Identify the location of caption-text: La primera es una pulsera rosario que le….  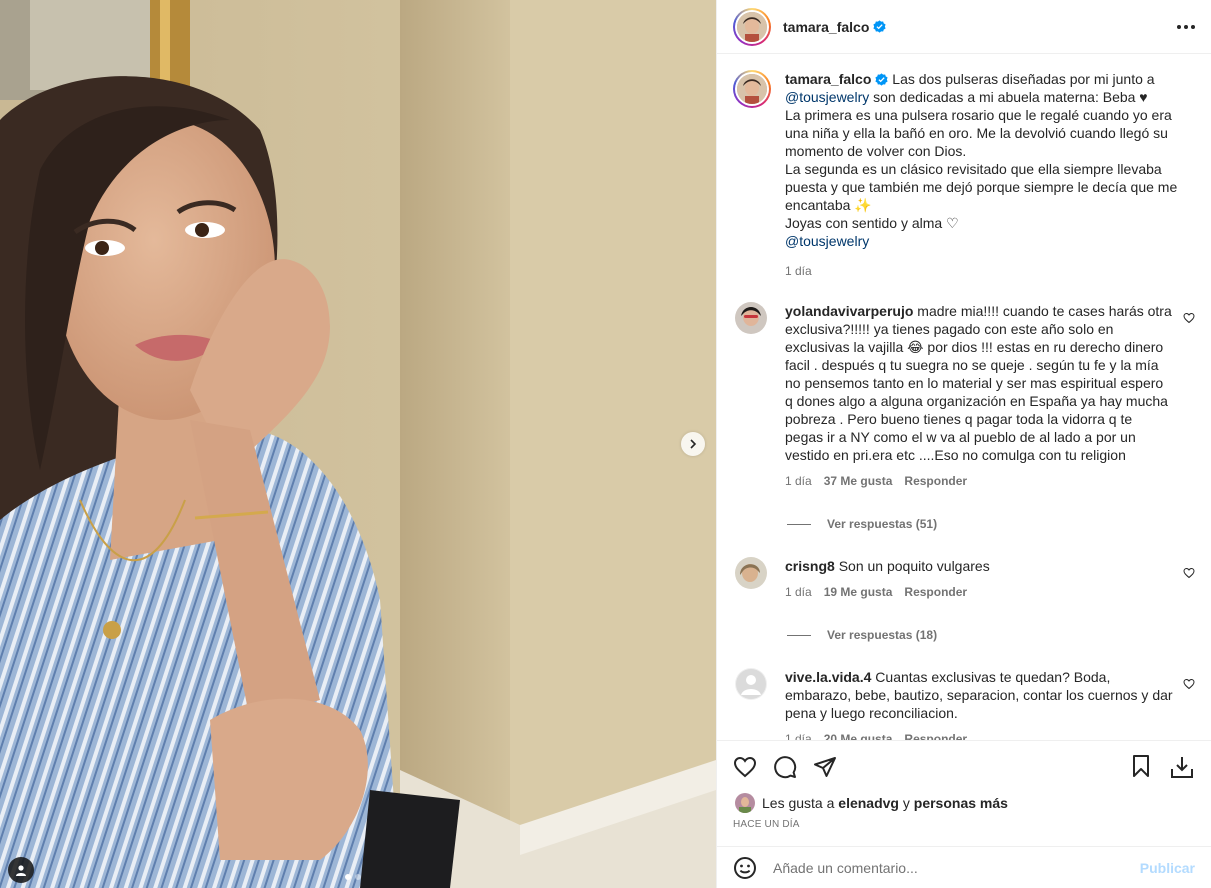
(978, 133).